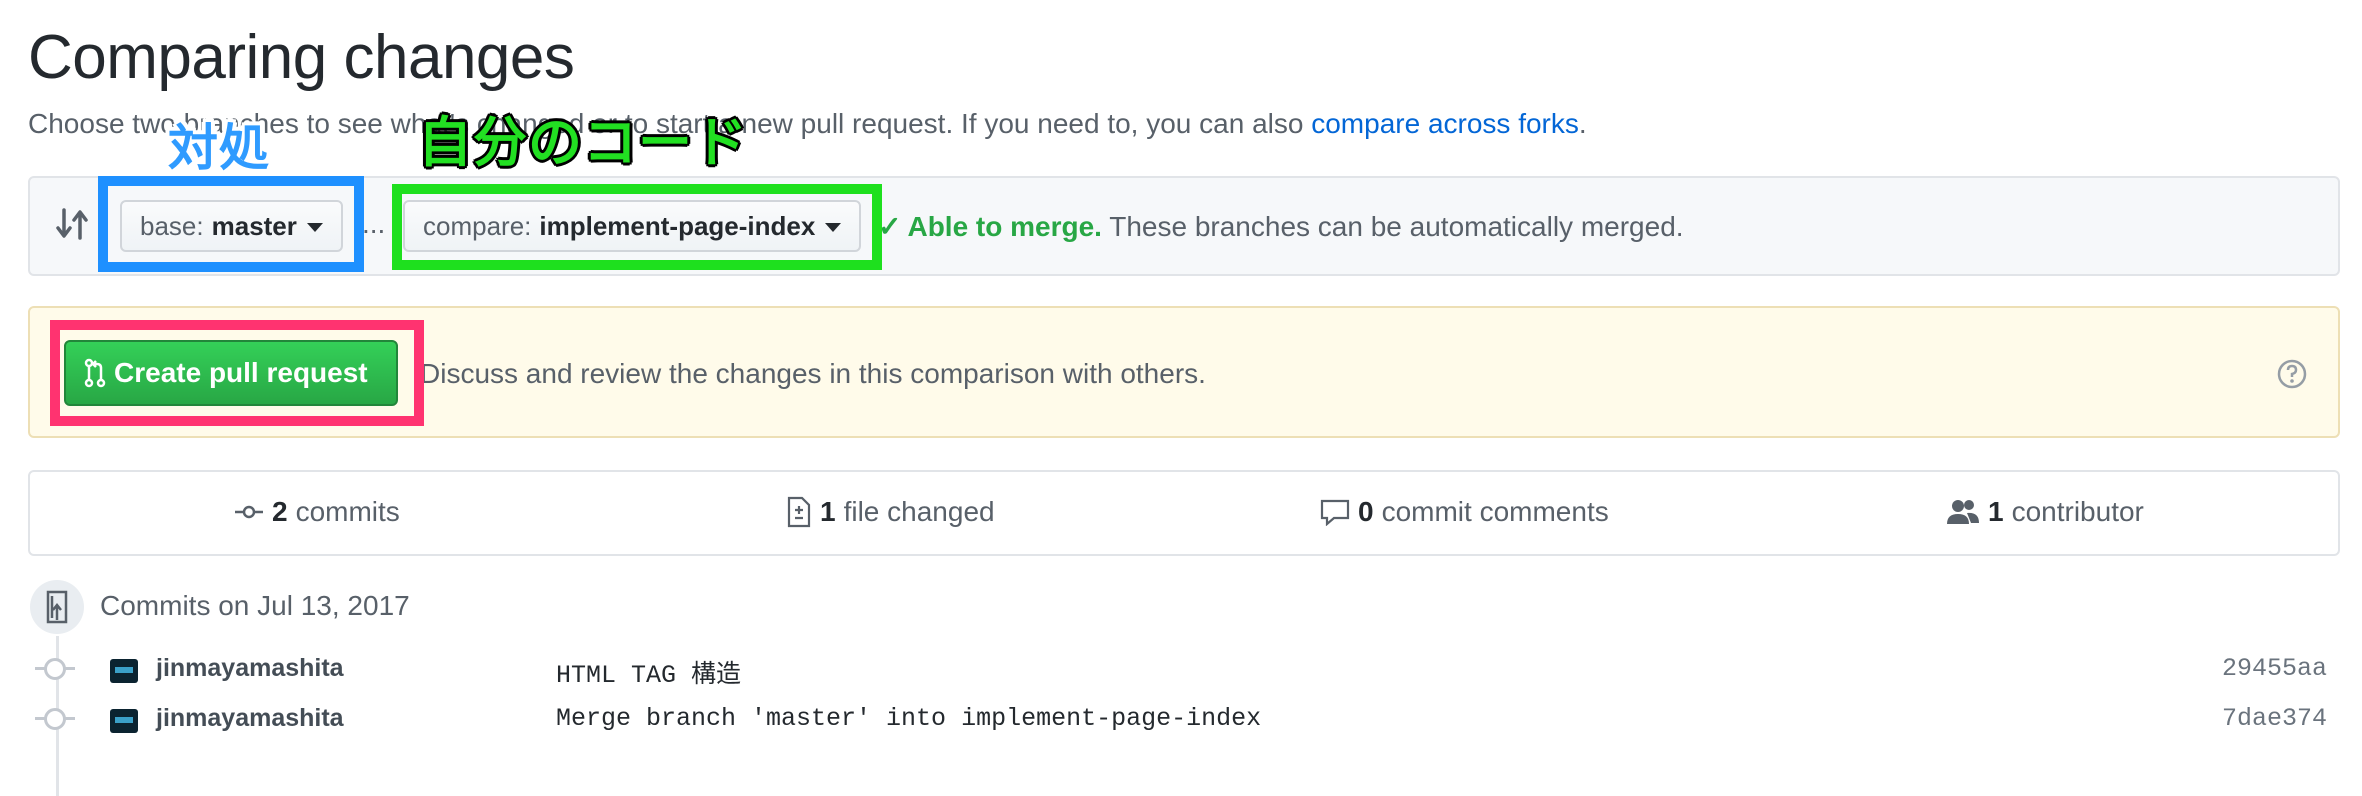  Describe the element at coordinates (1366, 511) in the screenshot. I see `comments-count: 0` at that location.